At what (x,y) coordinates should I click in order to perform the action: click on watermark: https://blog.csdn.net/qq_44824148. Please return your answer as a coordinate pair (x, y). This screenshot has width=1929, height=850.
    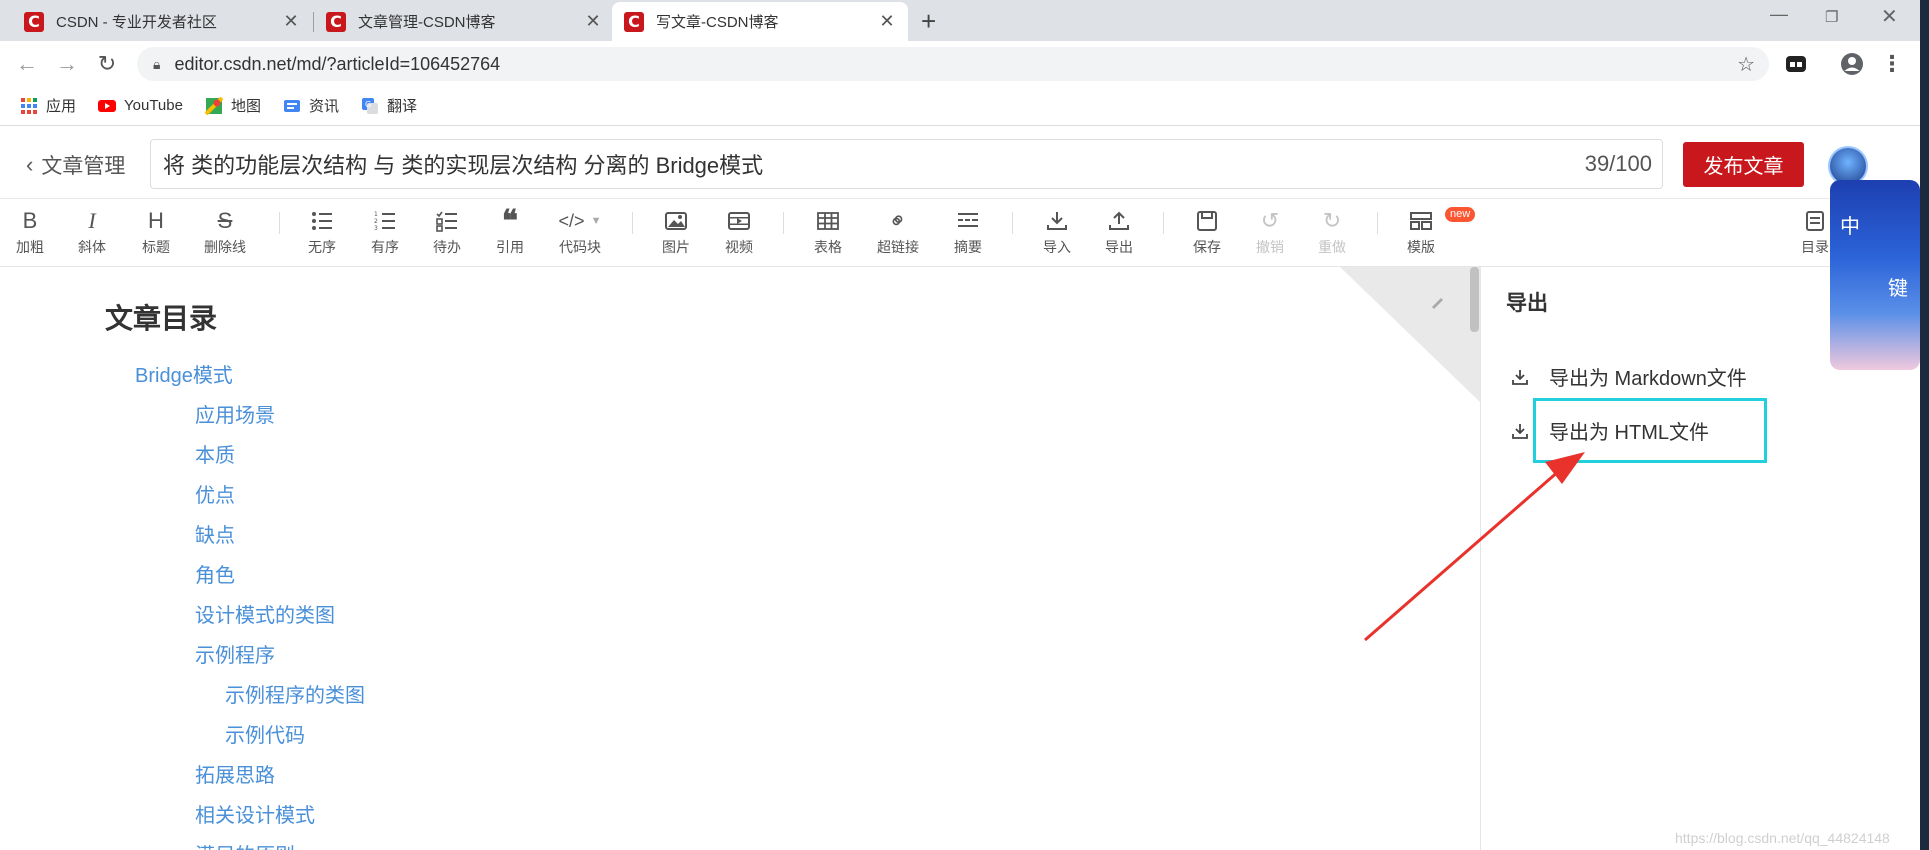
    Looking at the image, I should click on (1782, 838).